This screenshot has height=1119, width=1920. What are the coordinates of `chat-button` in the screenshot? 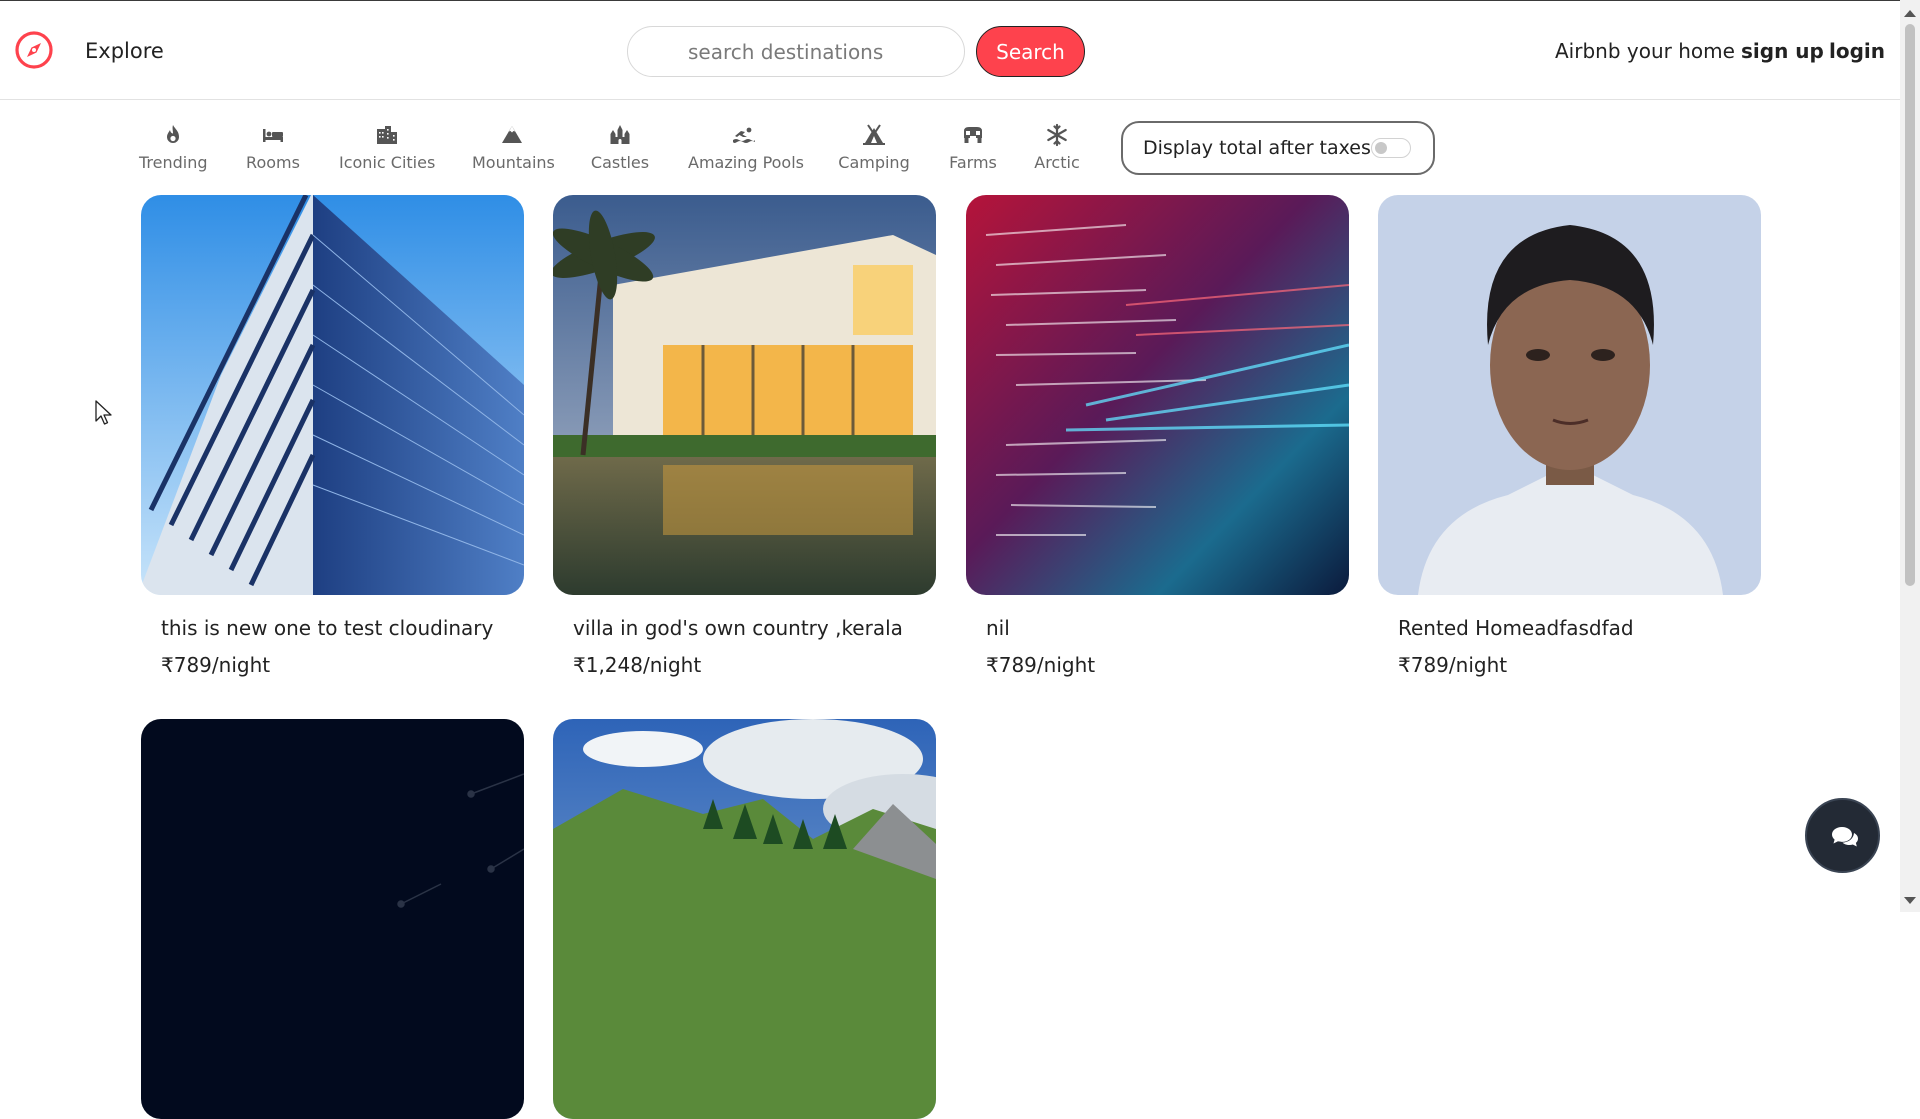 It's located at (1842, 835).